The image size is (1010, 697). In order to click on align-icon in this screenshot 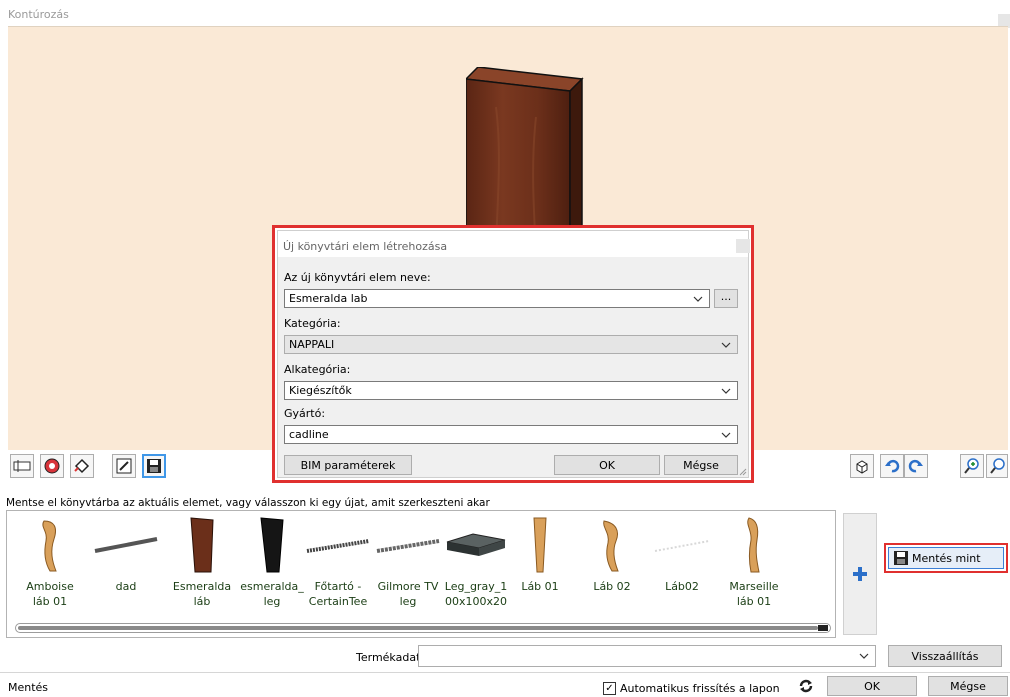, I will do `click(22, 466)`.